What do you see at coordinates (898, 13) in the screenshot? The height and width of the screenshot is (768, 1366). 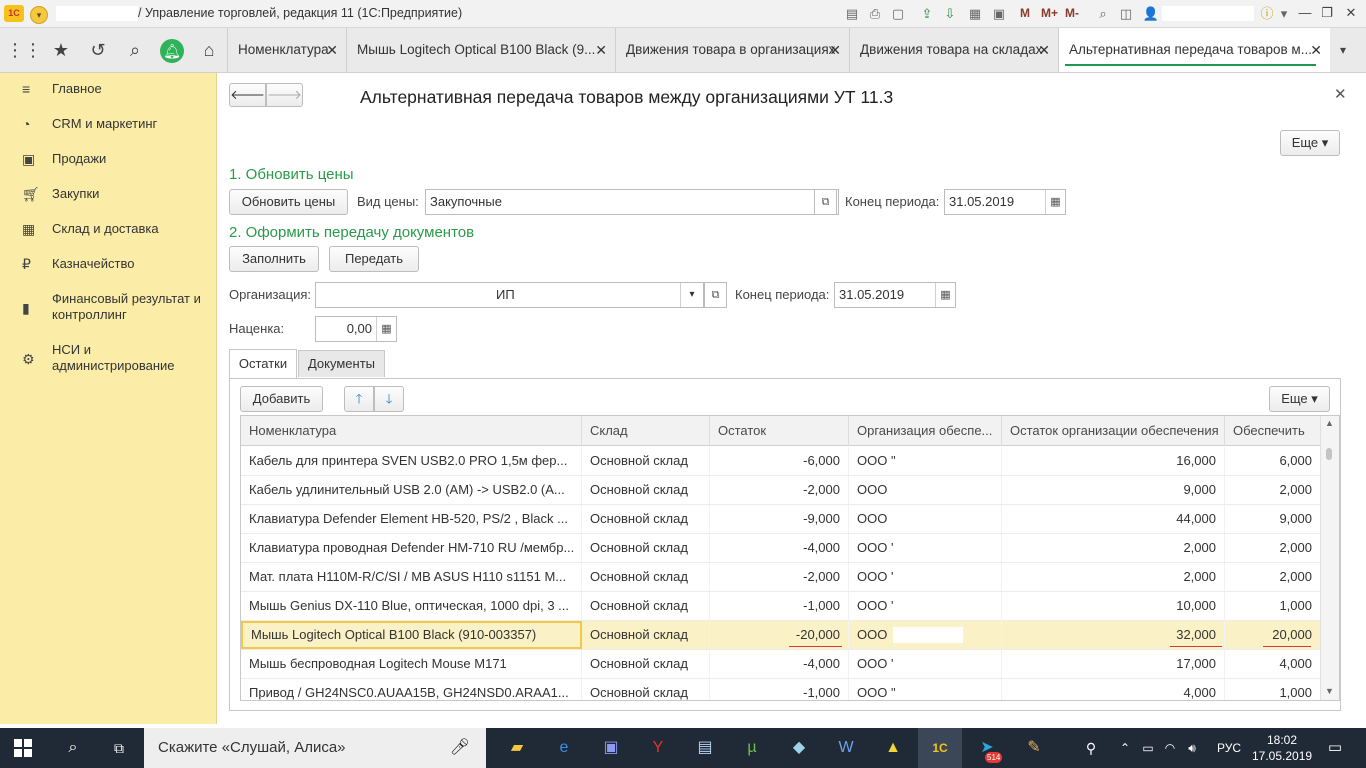 I see `preview-icon: ▢` at bounding box center [898, 13].